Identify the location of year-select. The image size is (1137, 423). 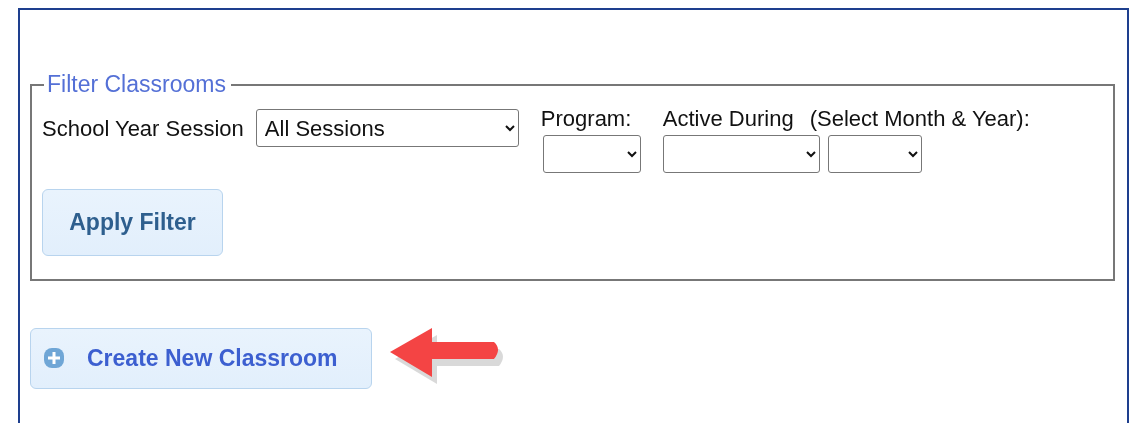
(874, 154).